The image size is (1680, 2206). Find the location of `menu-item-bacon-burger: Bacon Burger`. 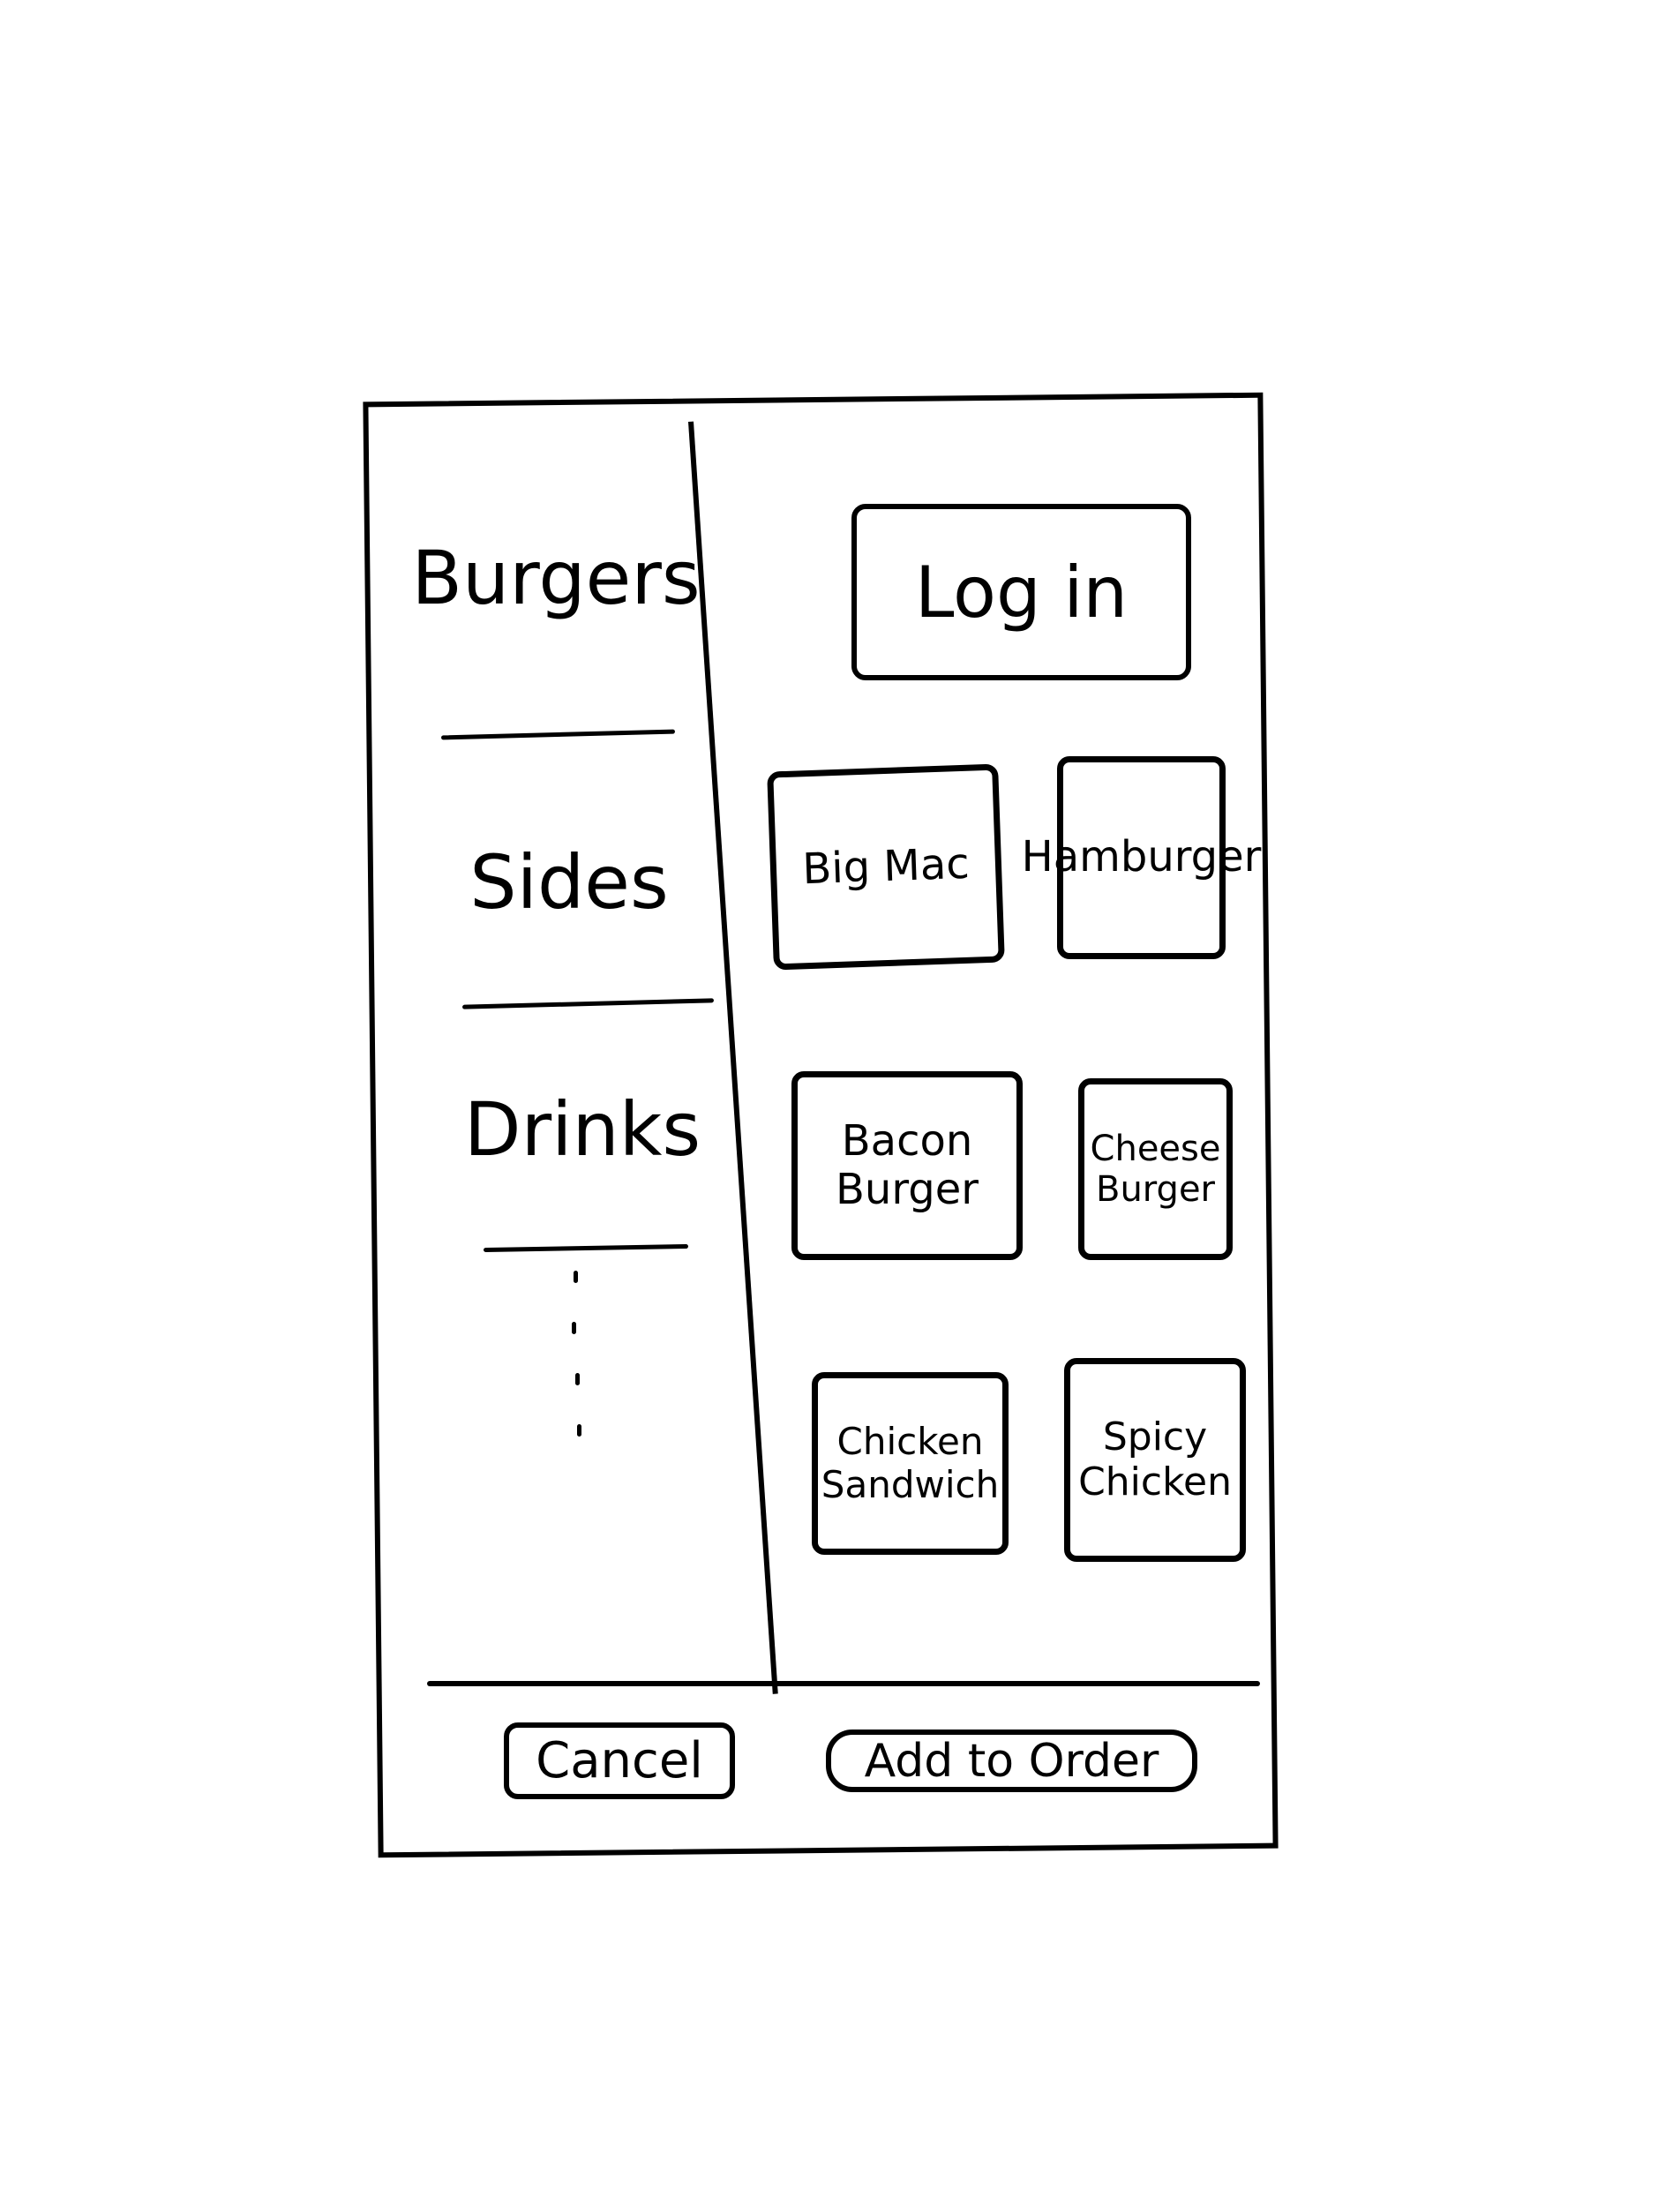

menu-item-bacon-burger: Bacon Burger is located at coordinates (907, 1165).